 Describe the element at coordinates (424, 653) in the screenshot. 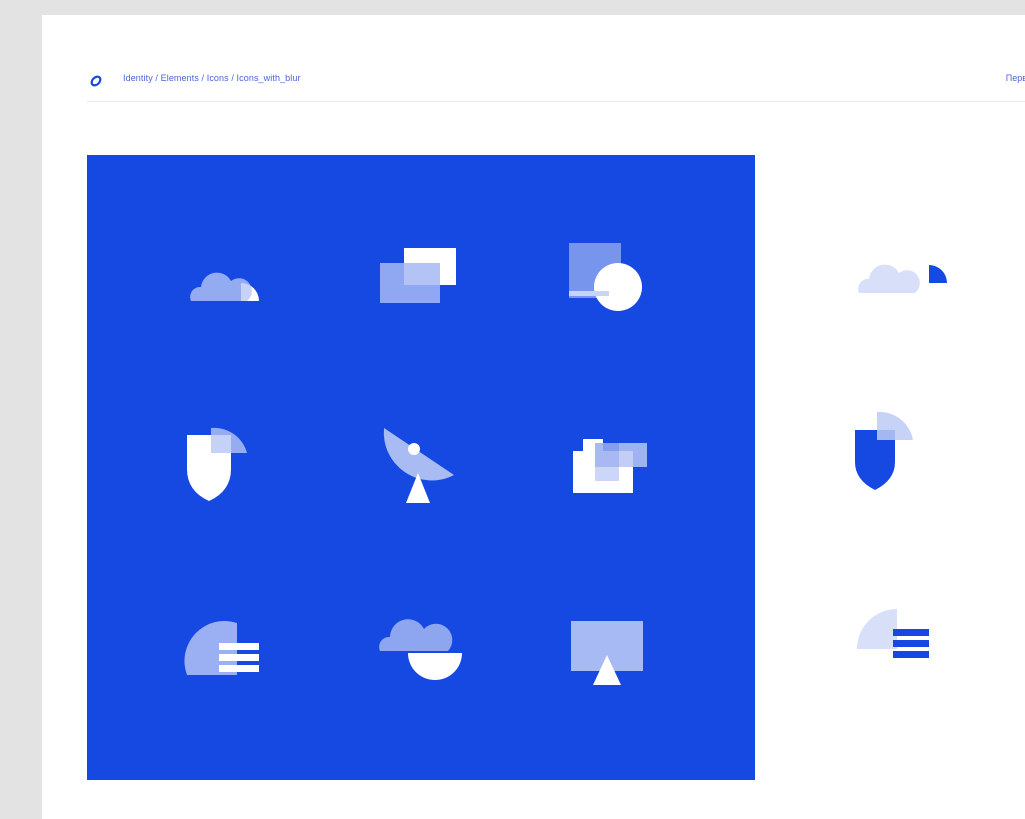

I see `cloud-bowl-icon` at that location.